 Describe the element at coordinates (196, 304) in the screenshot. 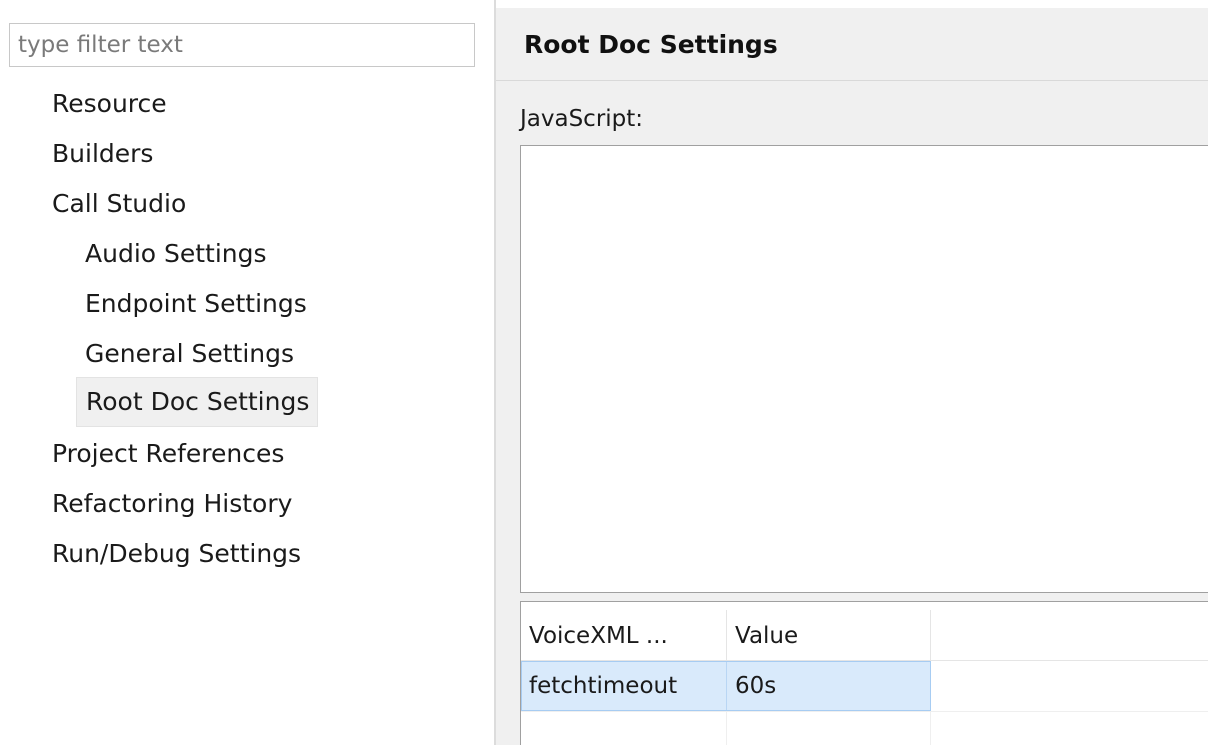

I see `tree-item-endpoint-settings: Endpoint Settings` at that location.